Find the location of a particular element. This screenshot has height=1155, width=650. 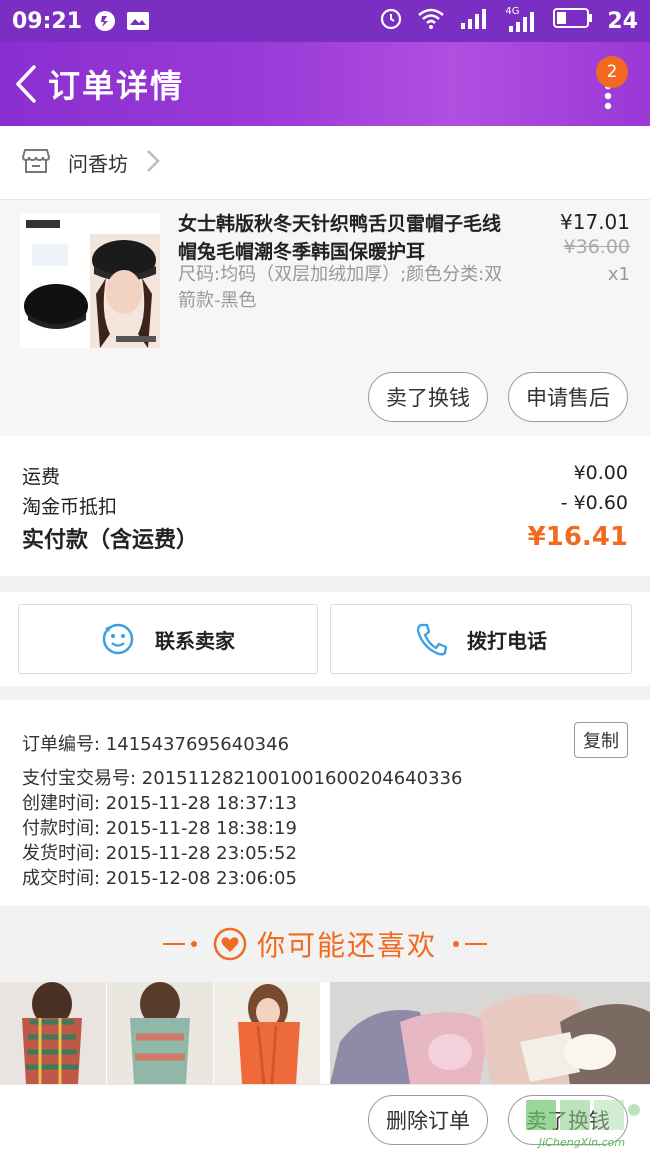

battery-icon is located at coordinates (573, 21).